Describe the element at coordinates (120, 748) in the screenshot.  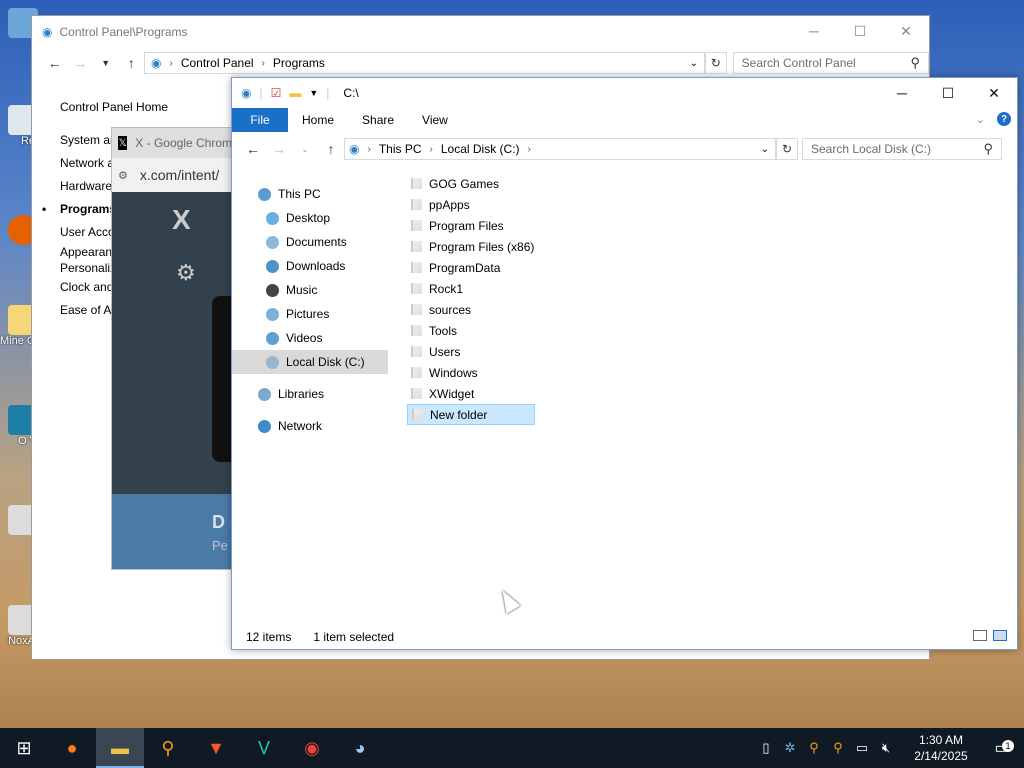
I see `taskbar-file-explorer: ▬` at that location.